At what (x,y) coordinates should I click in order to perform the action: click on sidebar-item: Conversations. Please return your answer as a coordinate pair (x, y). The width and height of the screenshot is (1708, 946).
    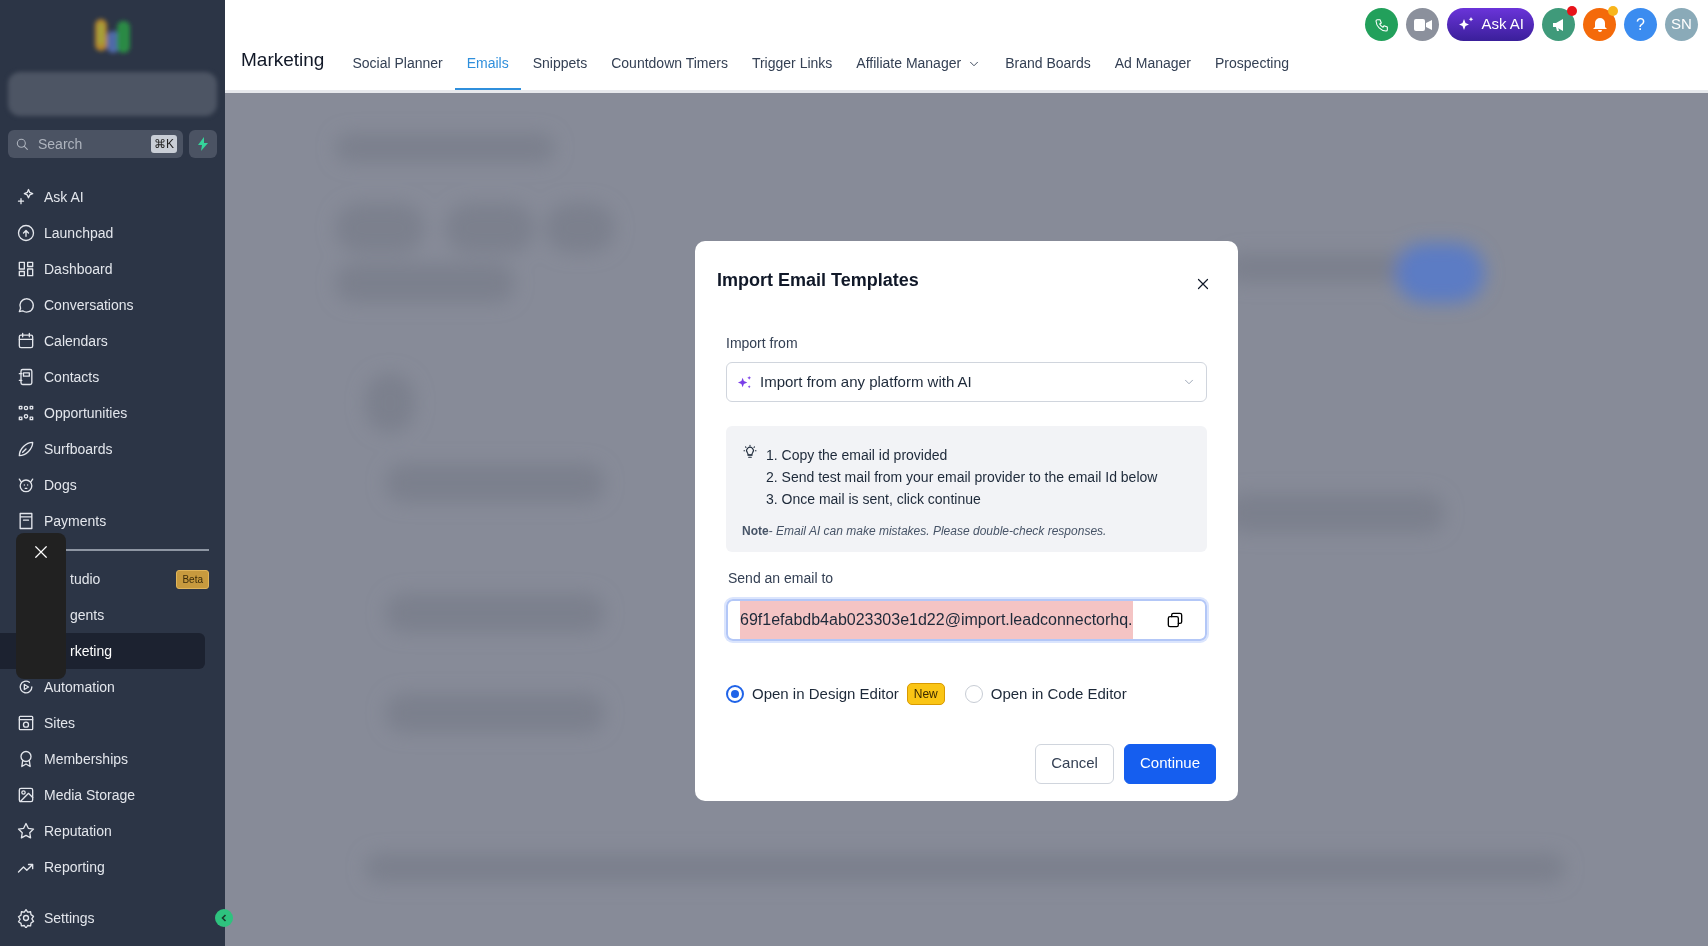
    Looking at the image, I should click on (112, 305).